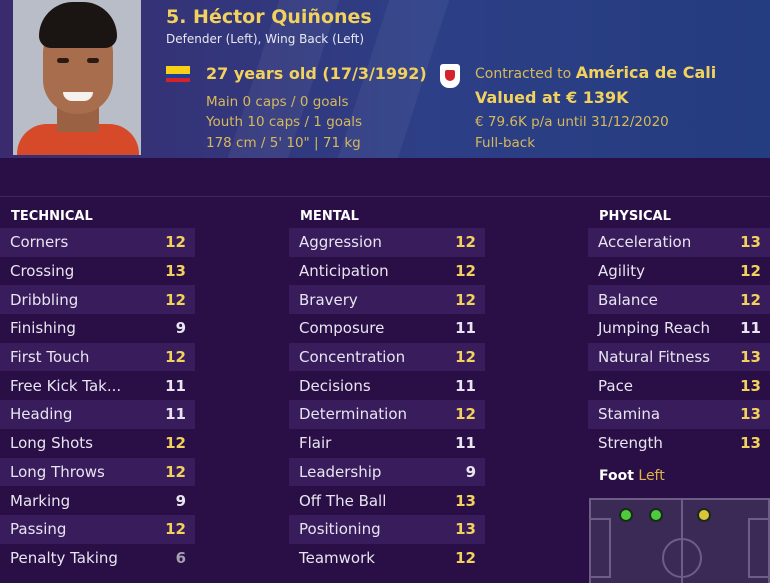 This screenshot has width=770, height=583. I want to click on attribute-label: Penalty Taking, so click(64, 557).